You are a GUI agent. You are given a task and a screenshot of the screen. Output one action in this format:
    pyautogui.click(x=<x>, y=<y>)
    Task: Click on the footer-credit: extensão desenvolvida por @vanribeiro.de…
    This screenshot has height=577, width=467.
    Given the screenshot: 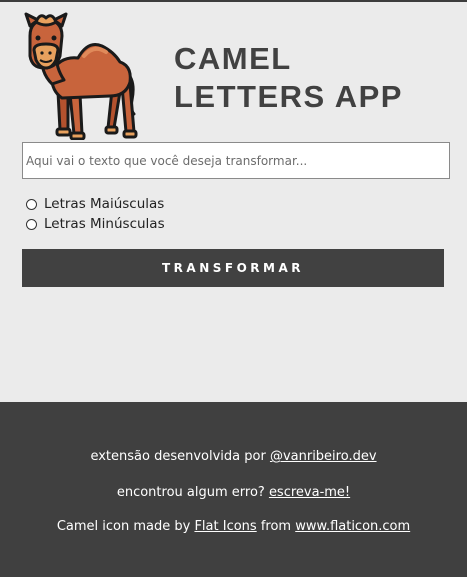 What is the action you would take?
    pyautogui.click(x=233, y=456)
    